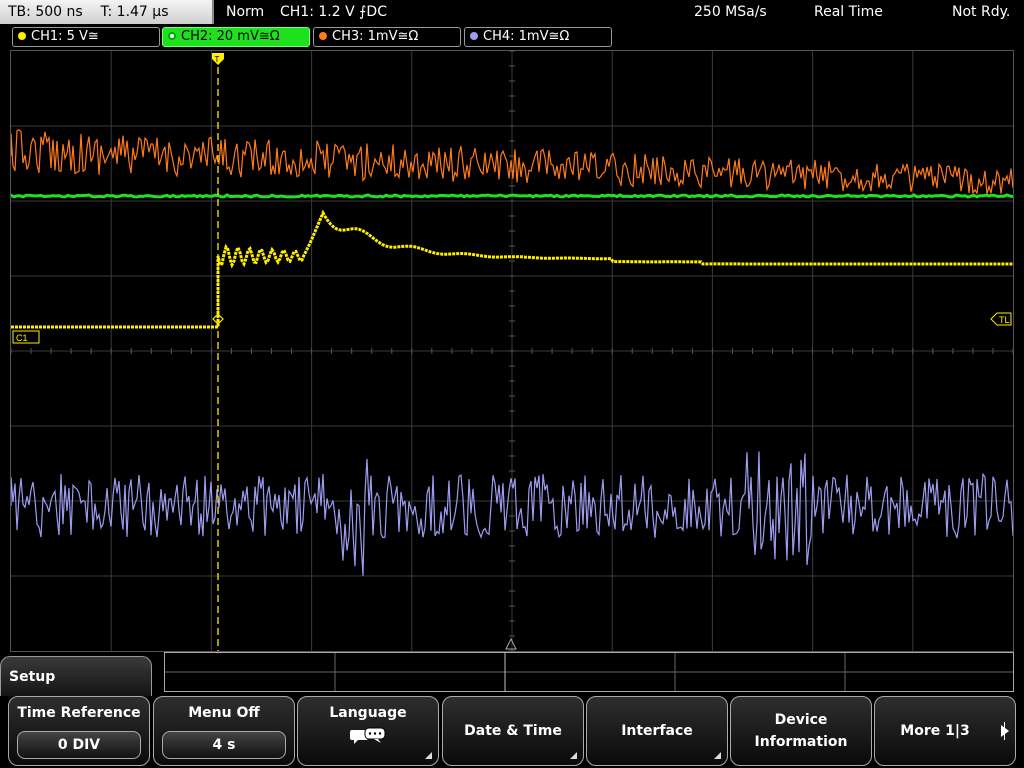  I want to click on more-softkey: More 1|3, so click(945, 731).